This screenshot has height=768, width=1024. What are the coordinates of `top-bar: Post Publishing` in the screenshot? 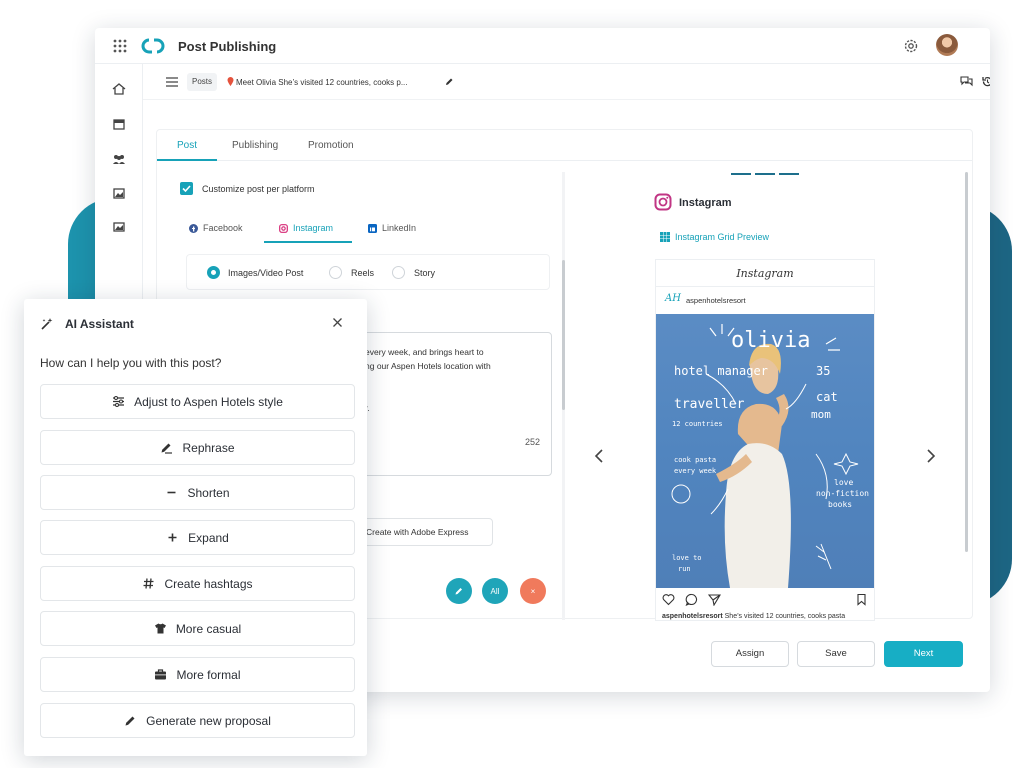 It's located at (542, 46).